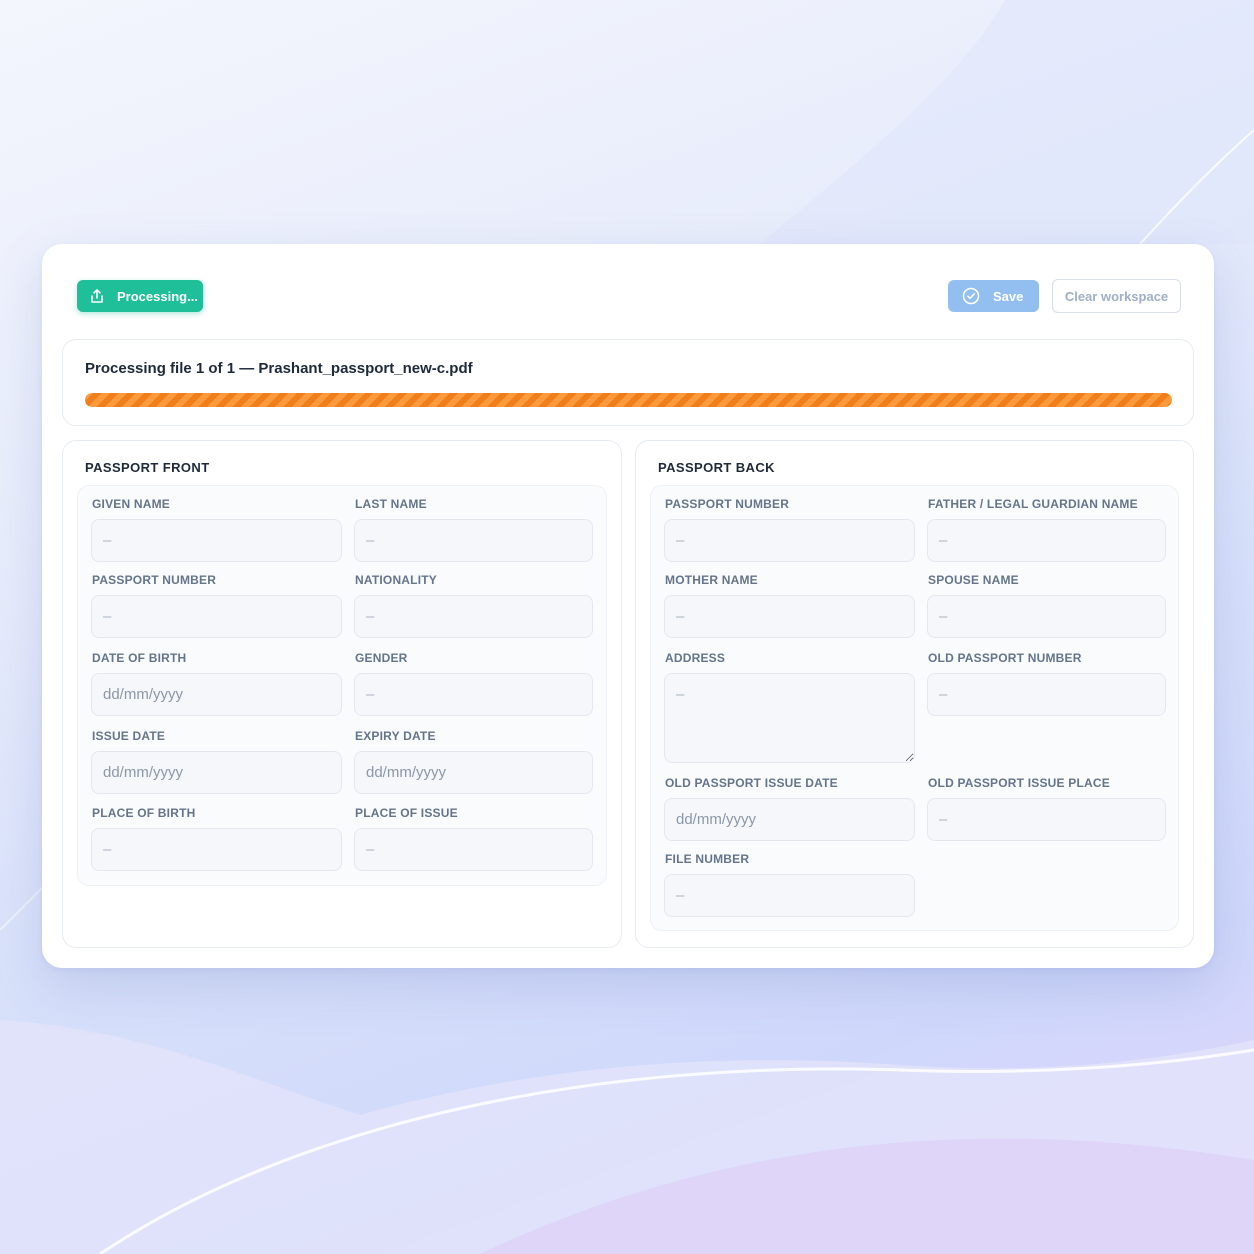  I want to click on last-name-label: LAST NAME, so click(391, 504).